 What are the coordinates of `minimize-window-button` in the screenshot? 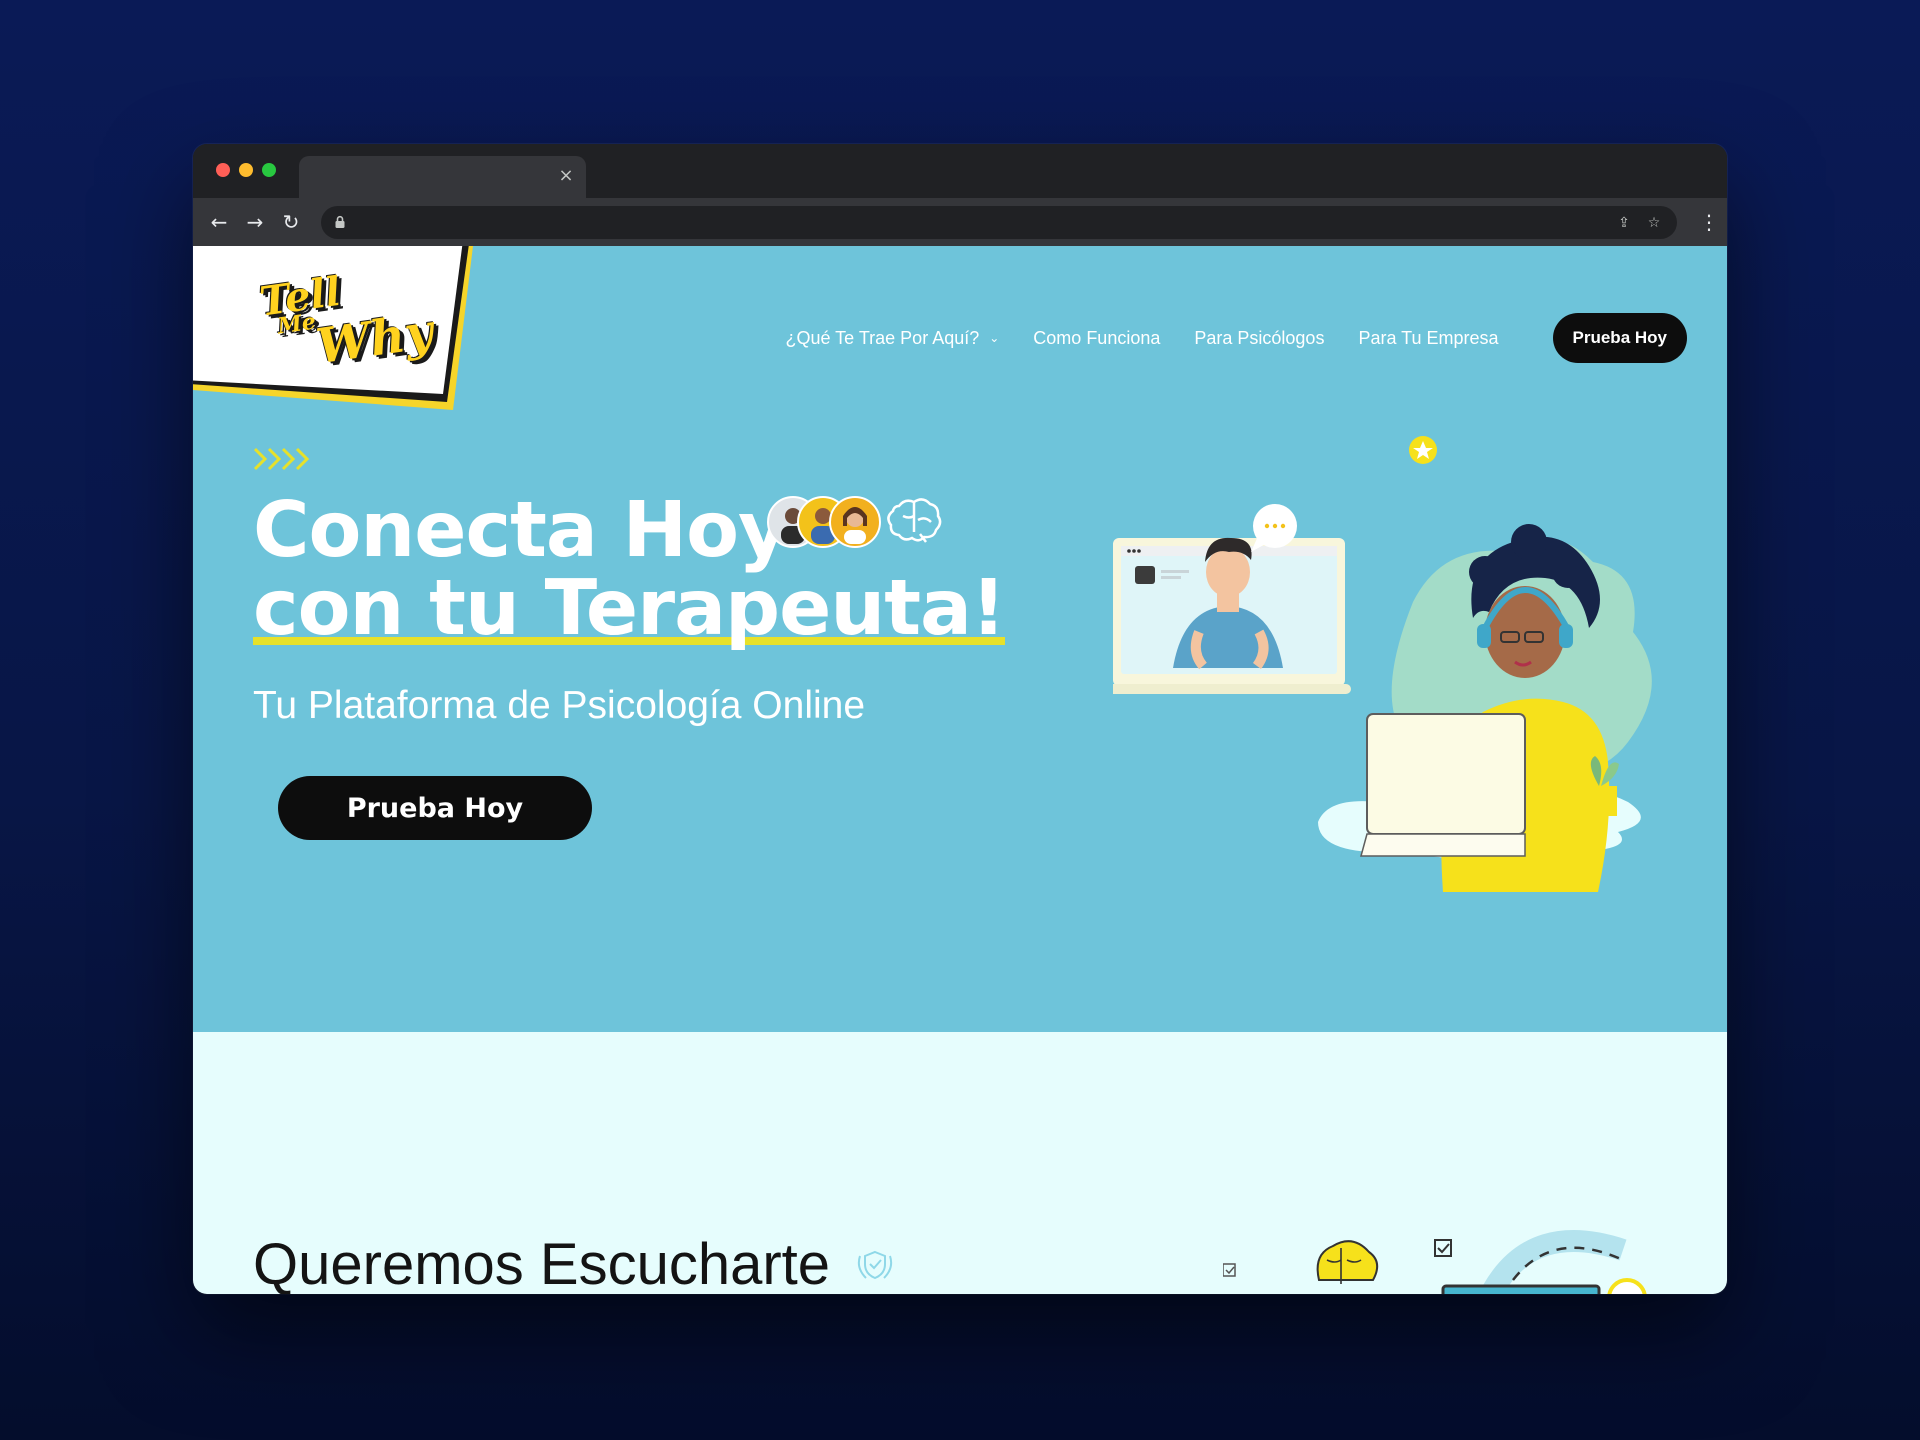 It's located at (246, 170).